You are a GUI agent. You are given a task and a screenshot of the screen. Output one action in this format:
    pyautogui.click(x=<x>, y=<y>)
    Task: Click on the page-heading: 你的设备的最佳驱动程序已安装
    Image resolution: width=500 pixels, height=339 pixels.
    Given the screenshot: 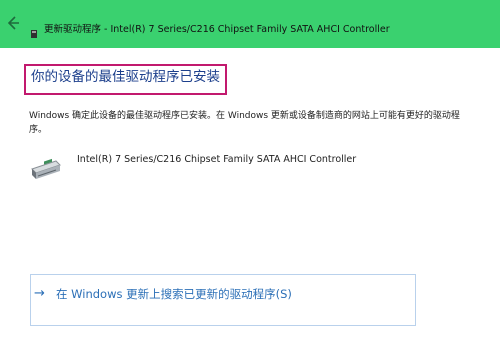 What is the action you would take?
    pyautogui.click(x=125, y=77)
    